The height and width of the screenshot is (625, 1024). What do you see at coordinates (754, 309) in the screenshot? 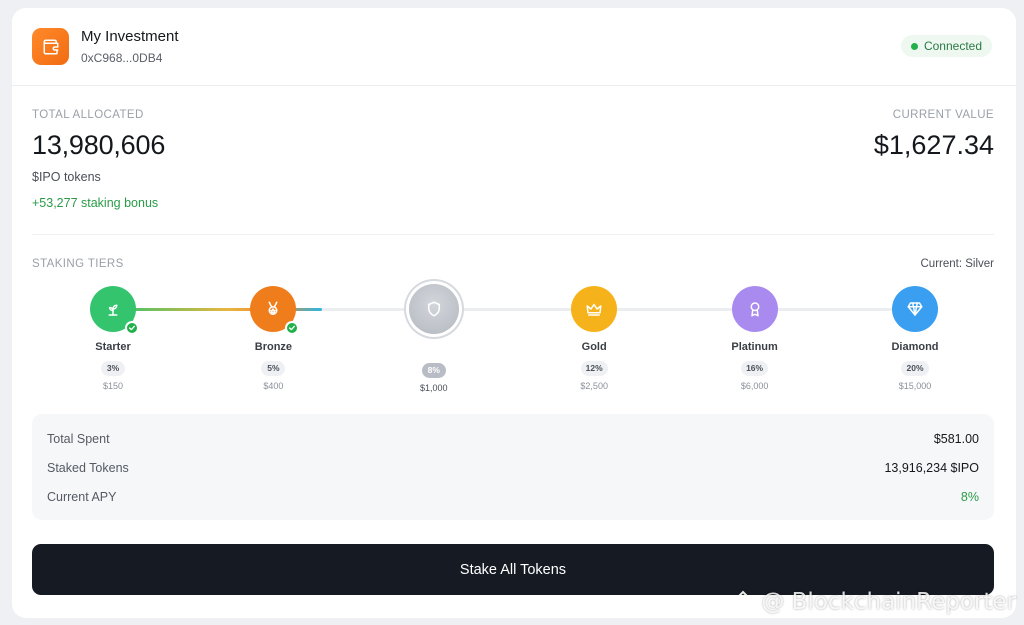
I see `award-icon` at bounding box center [754, 309].